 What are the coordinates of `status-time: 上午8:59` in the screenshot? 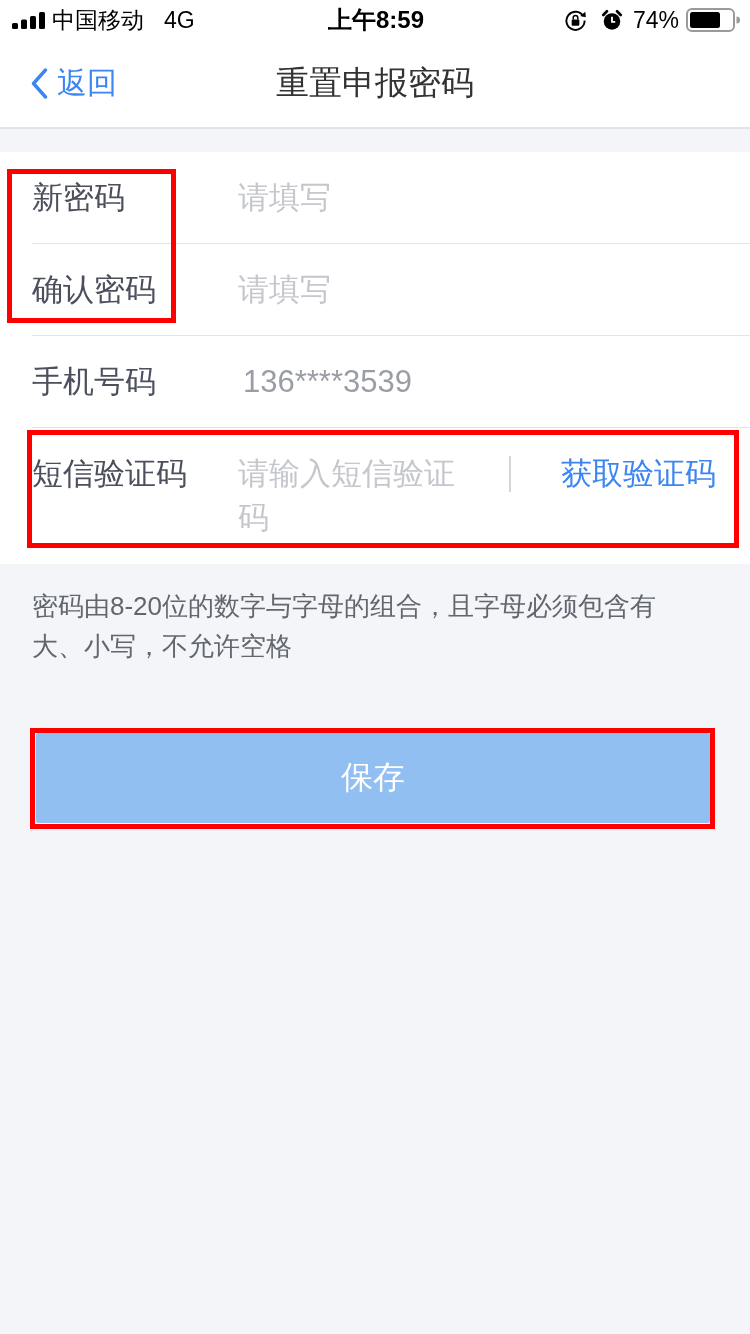 It's located at (375, 20).